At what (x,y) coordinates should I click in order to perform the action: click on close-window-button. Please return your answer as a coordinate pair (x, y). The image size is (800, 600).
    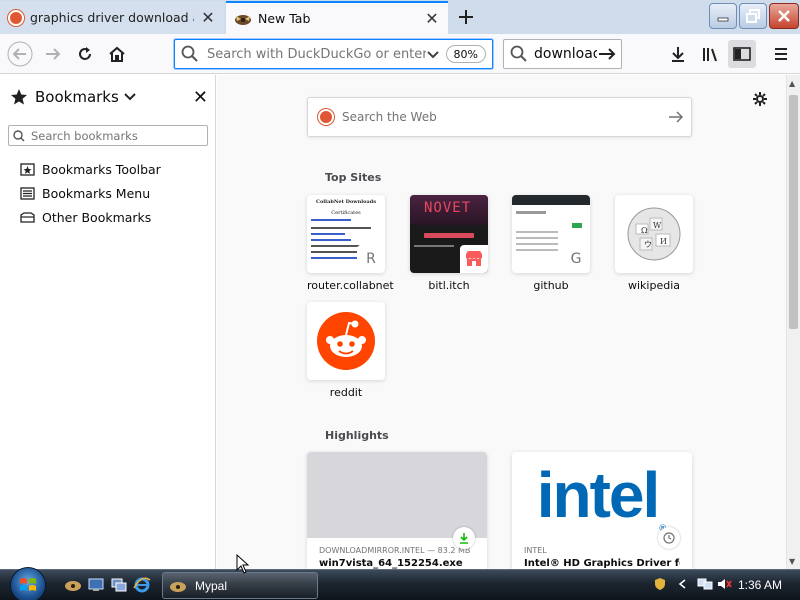
    Looking at the image, I should click on (784, 16).